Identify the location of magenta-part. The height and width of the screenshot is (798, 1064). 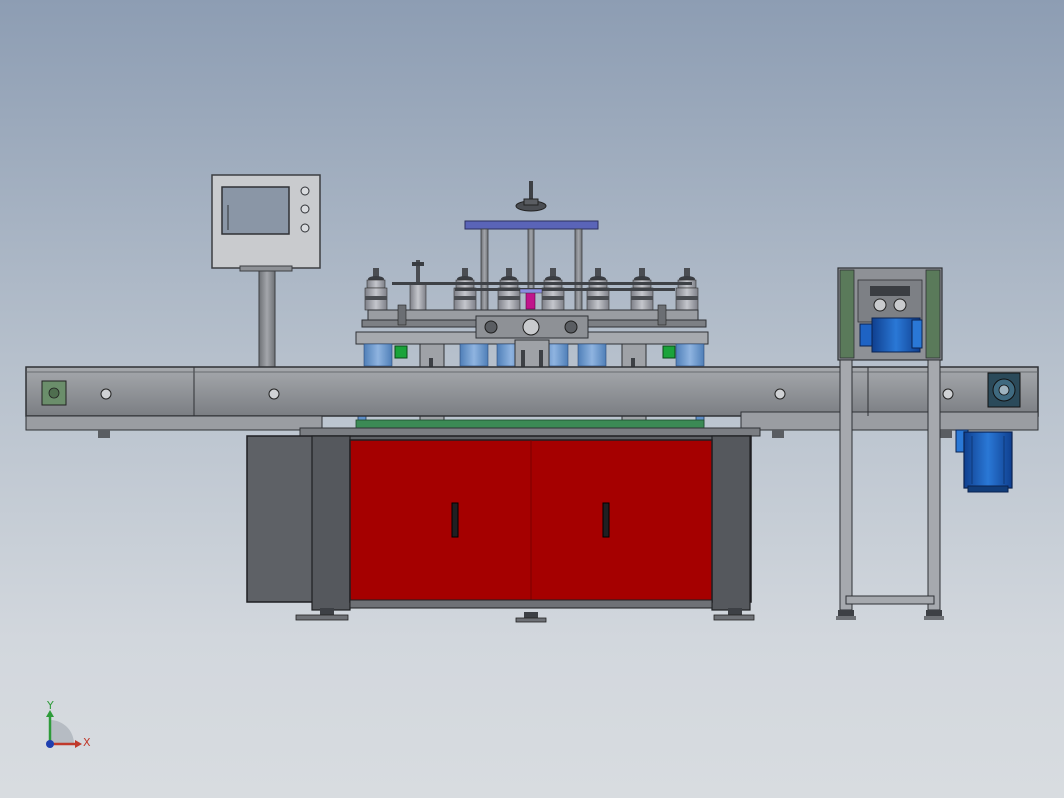
(530, 300).